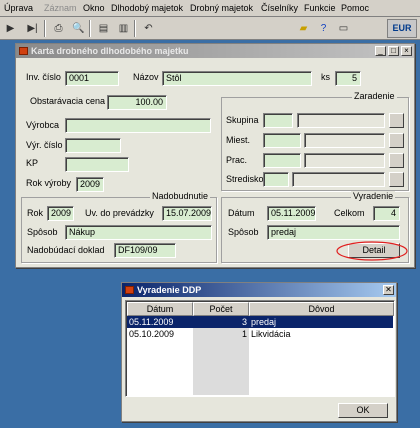 This screenshot has height=428, width=420. Describe the element at coordinates (138, 232) in the screenshot. I see `acq-method-field: Nákup` at that location.